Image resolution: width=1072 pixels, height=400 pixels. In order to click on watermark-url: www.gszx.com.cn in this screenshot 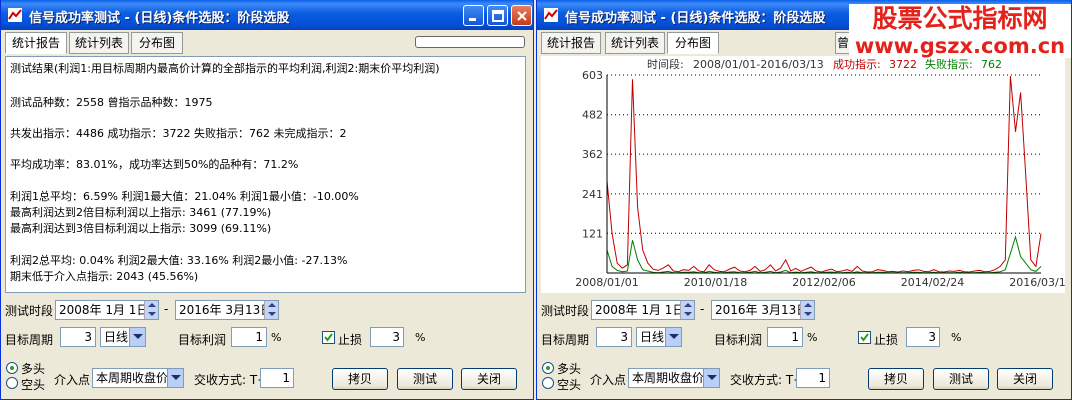, I will do `click(960, 46)`.